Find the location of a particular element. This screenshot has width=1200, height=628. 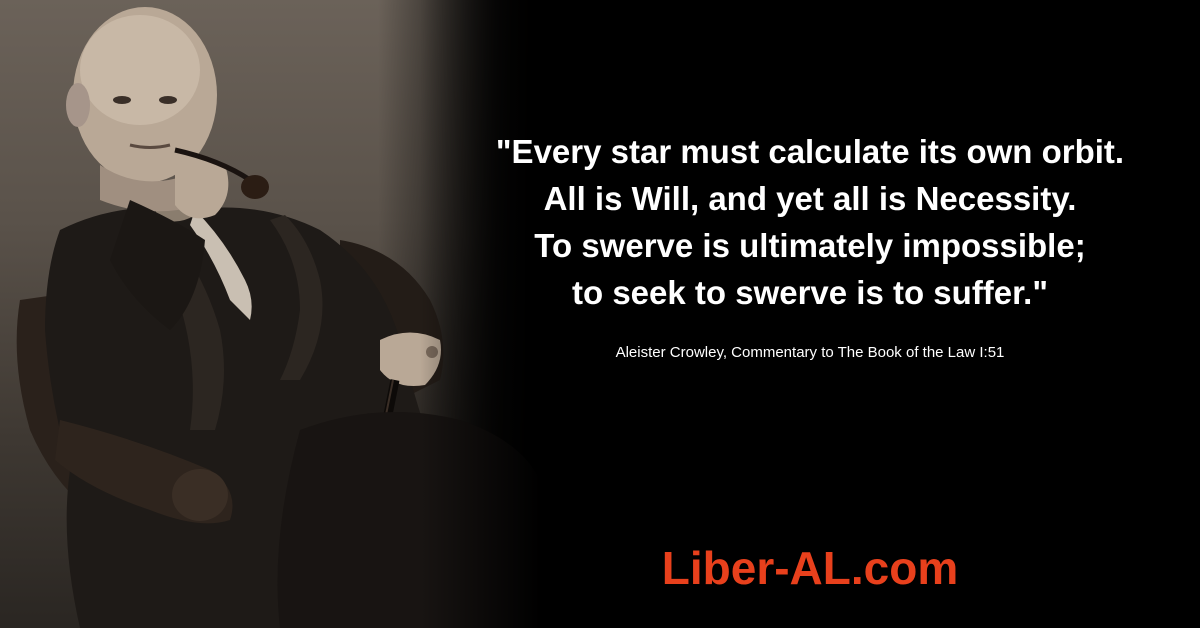

quote-line: to seek to swerve is to suffer." is located at coordinates (810, 292).